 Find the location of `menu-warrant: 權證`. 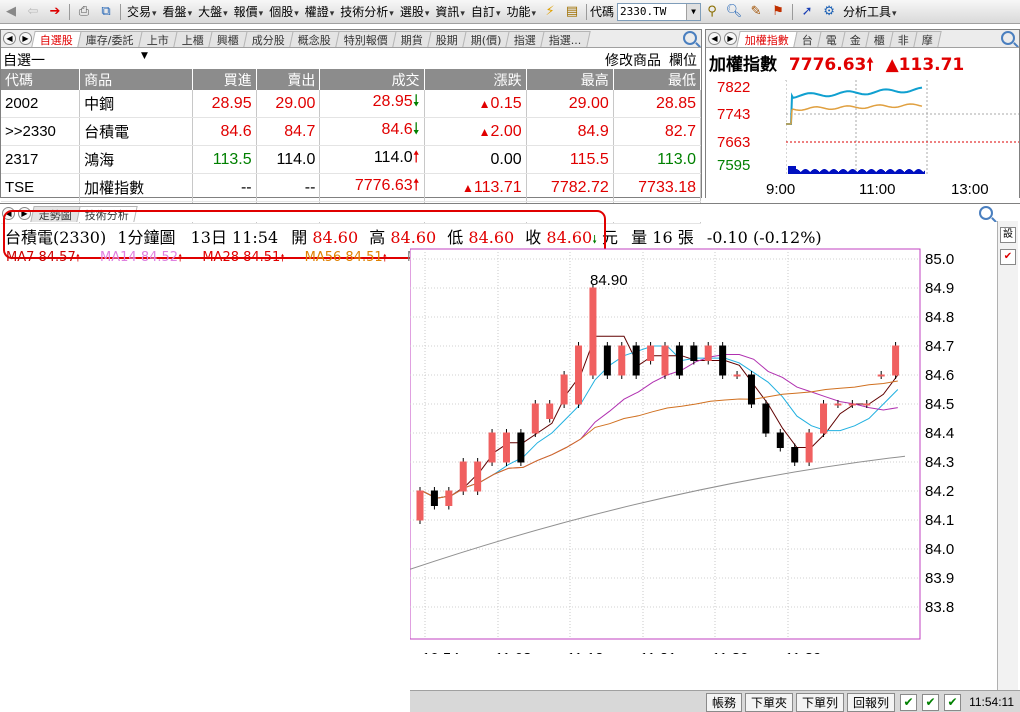

menu-warrant: 權證 is located at coordinates (320, 11).